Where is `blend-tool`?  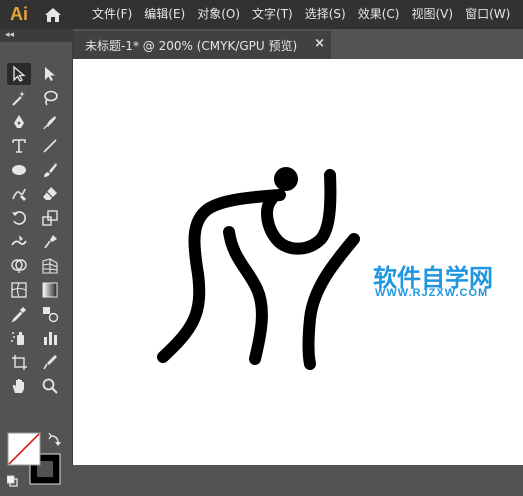
blend-tool is located at coordinates (50, 314).